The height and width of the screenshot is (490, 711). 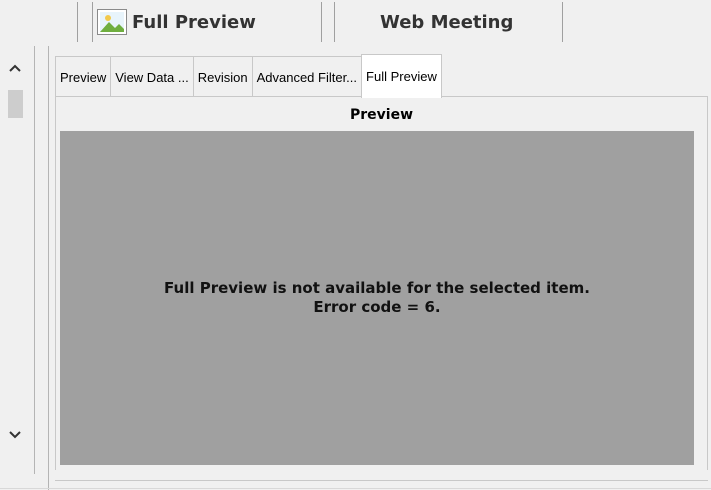 What do you see at coordinates (381, 115) in the screenshot?
I see `pane-title: Preview` at bounding box center [381, 115].